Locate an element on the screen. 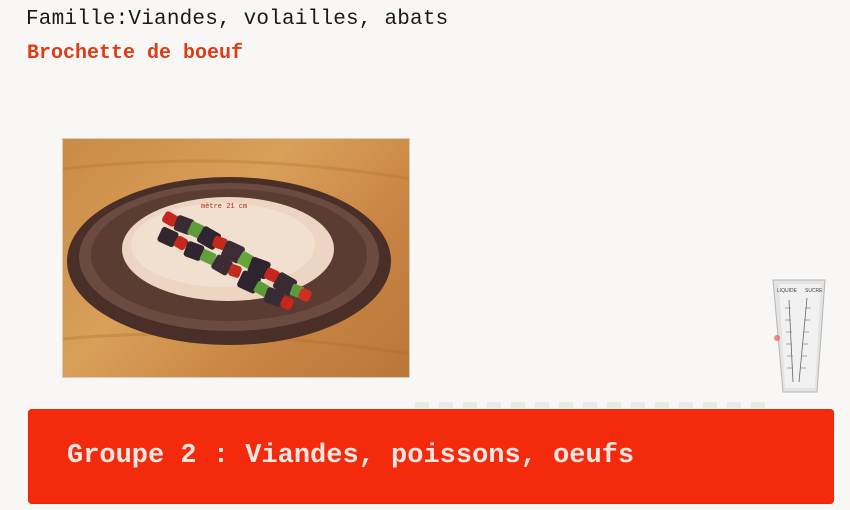  cup-label-left: LIQUIDE is located at coordinates (787, 291).